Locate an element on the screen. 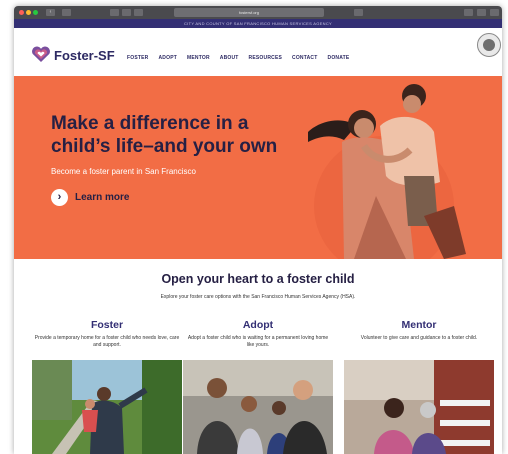 This screenshot has width=508, height=454. reload-icon is located at coordinates (358, 12).